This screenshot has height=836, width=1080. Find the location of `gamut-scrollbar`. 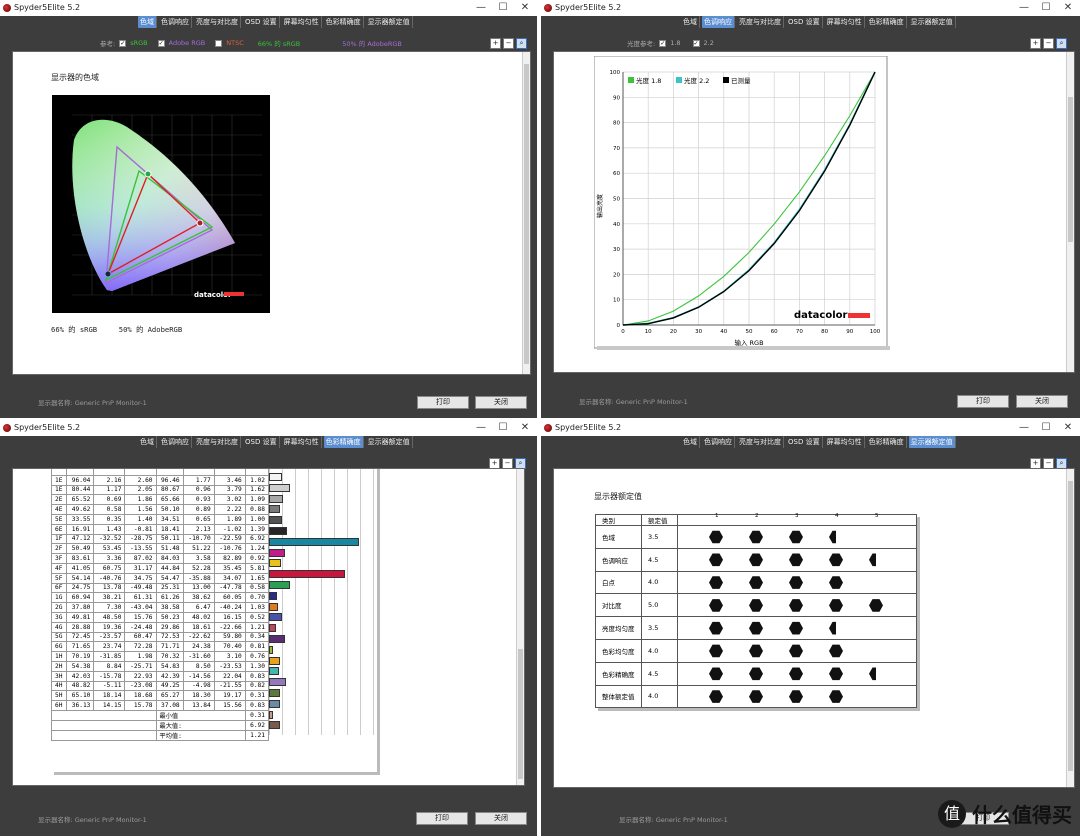

gamut-scrollbar is located at coordinates (526, 213).